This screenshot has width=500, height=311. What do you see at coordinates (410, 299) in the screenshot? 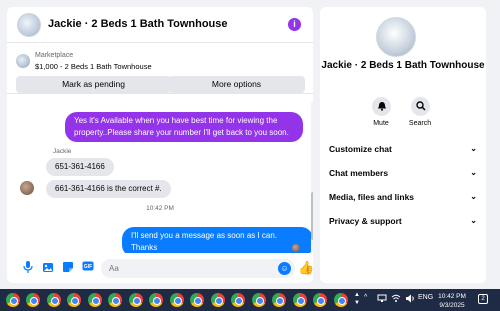
I see `volume-icon` at bounding box center [410, 299].